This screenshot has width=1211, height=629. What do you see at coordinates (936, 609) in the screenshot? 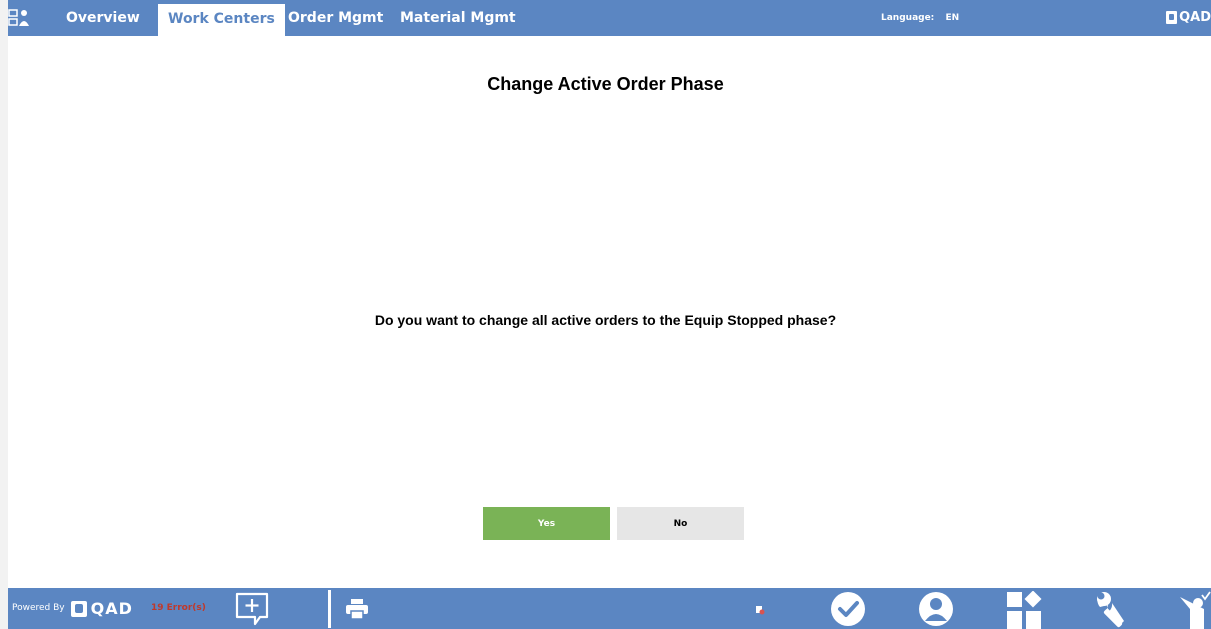
I see `user-icon` at bounding box center [936, 609].